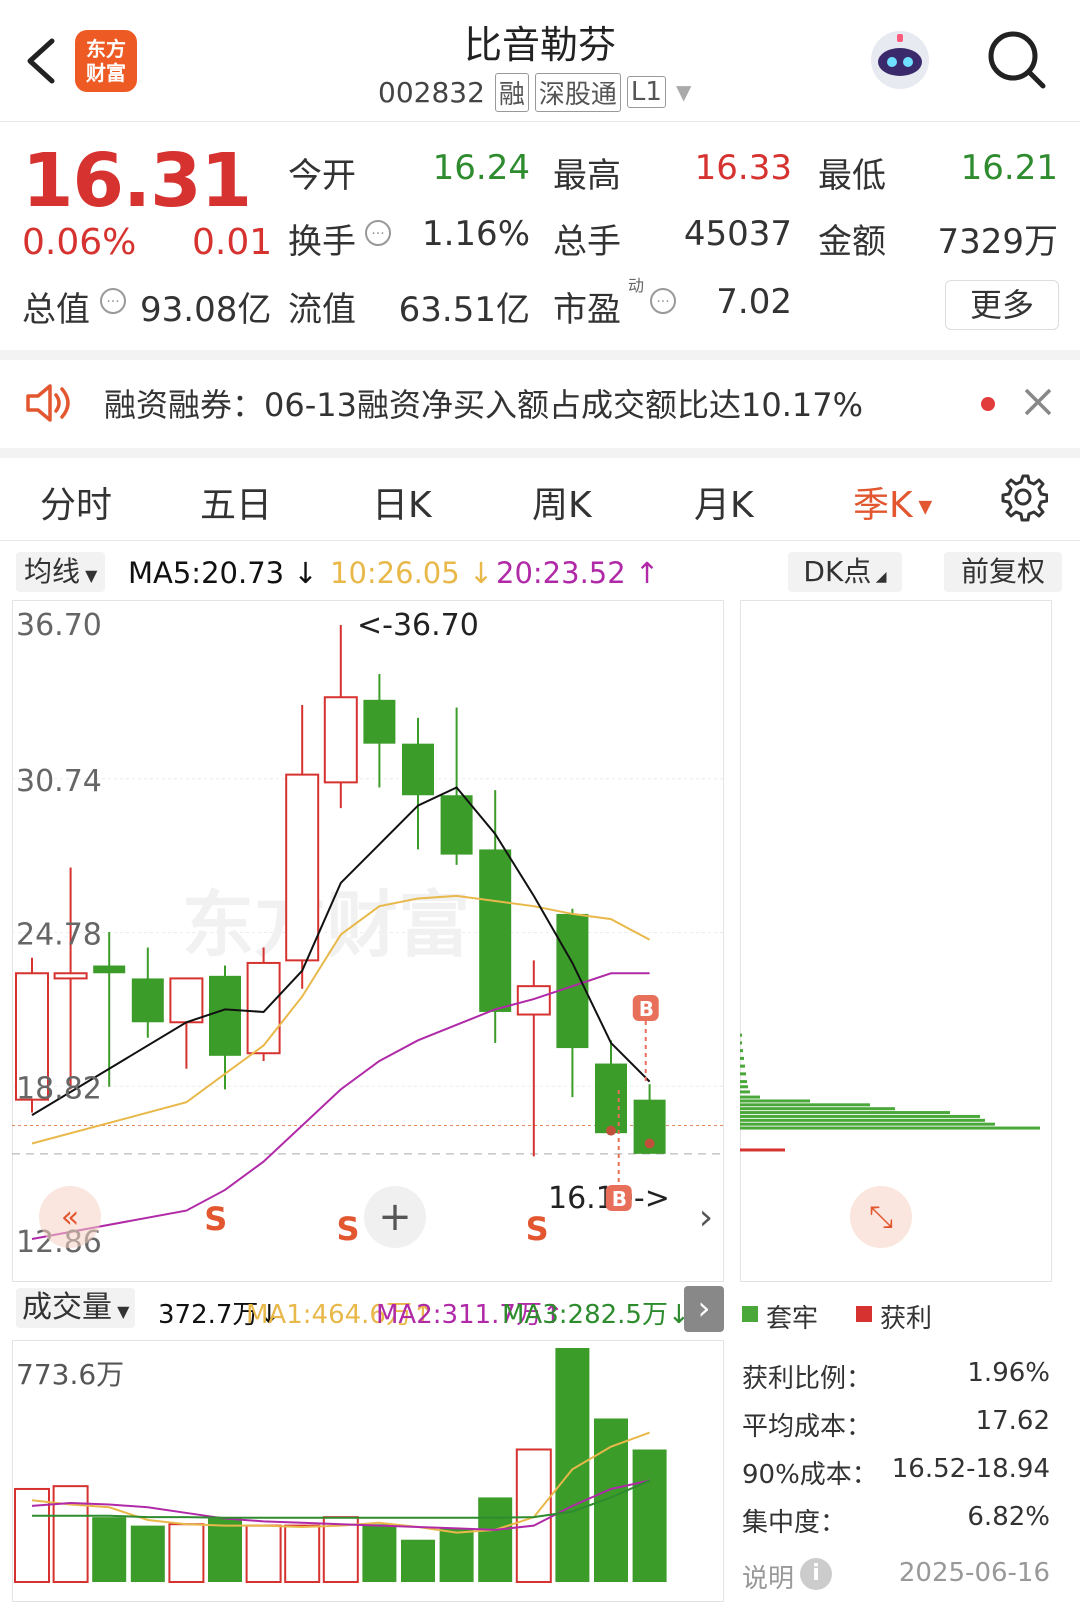 The image size is (1080, 1616). I want to click on volume-label: 总手, so click(587, 242).